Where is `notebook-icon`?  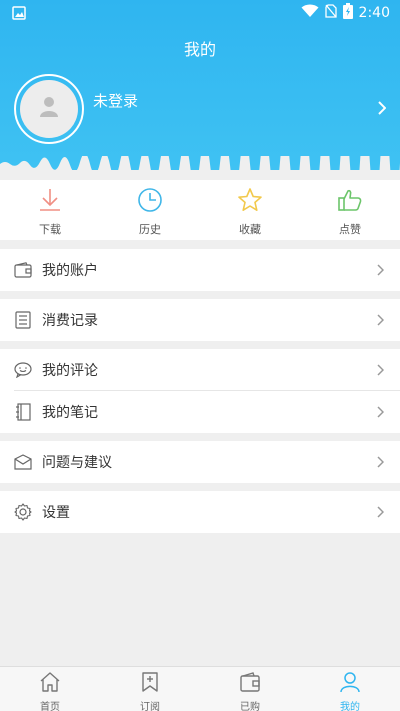
notebook-icon is located at coordinates (23, 412).